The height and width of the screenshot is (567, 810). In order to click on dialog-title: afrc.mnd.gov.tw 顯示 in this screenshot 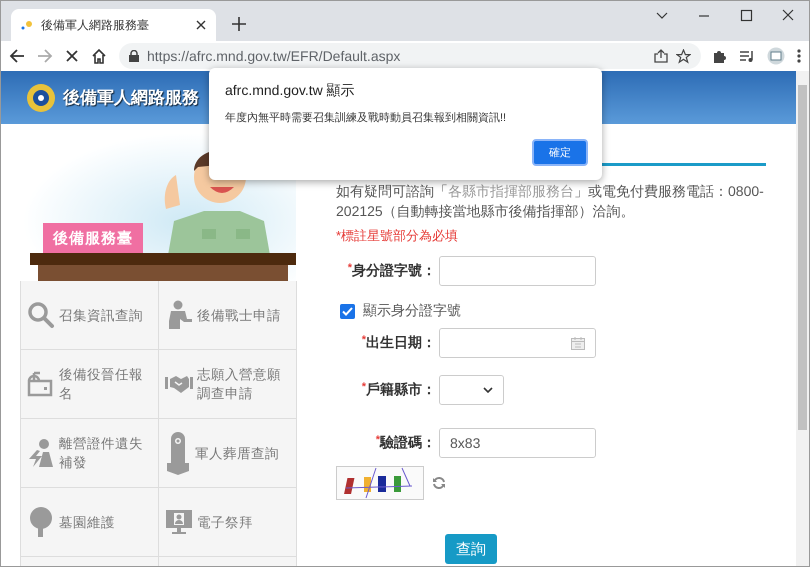, I will do `click(290, 91)`.